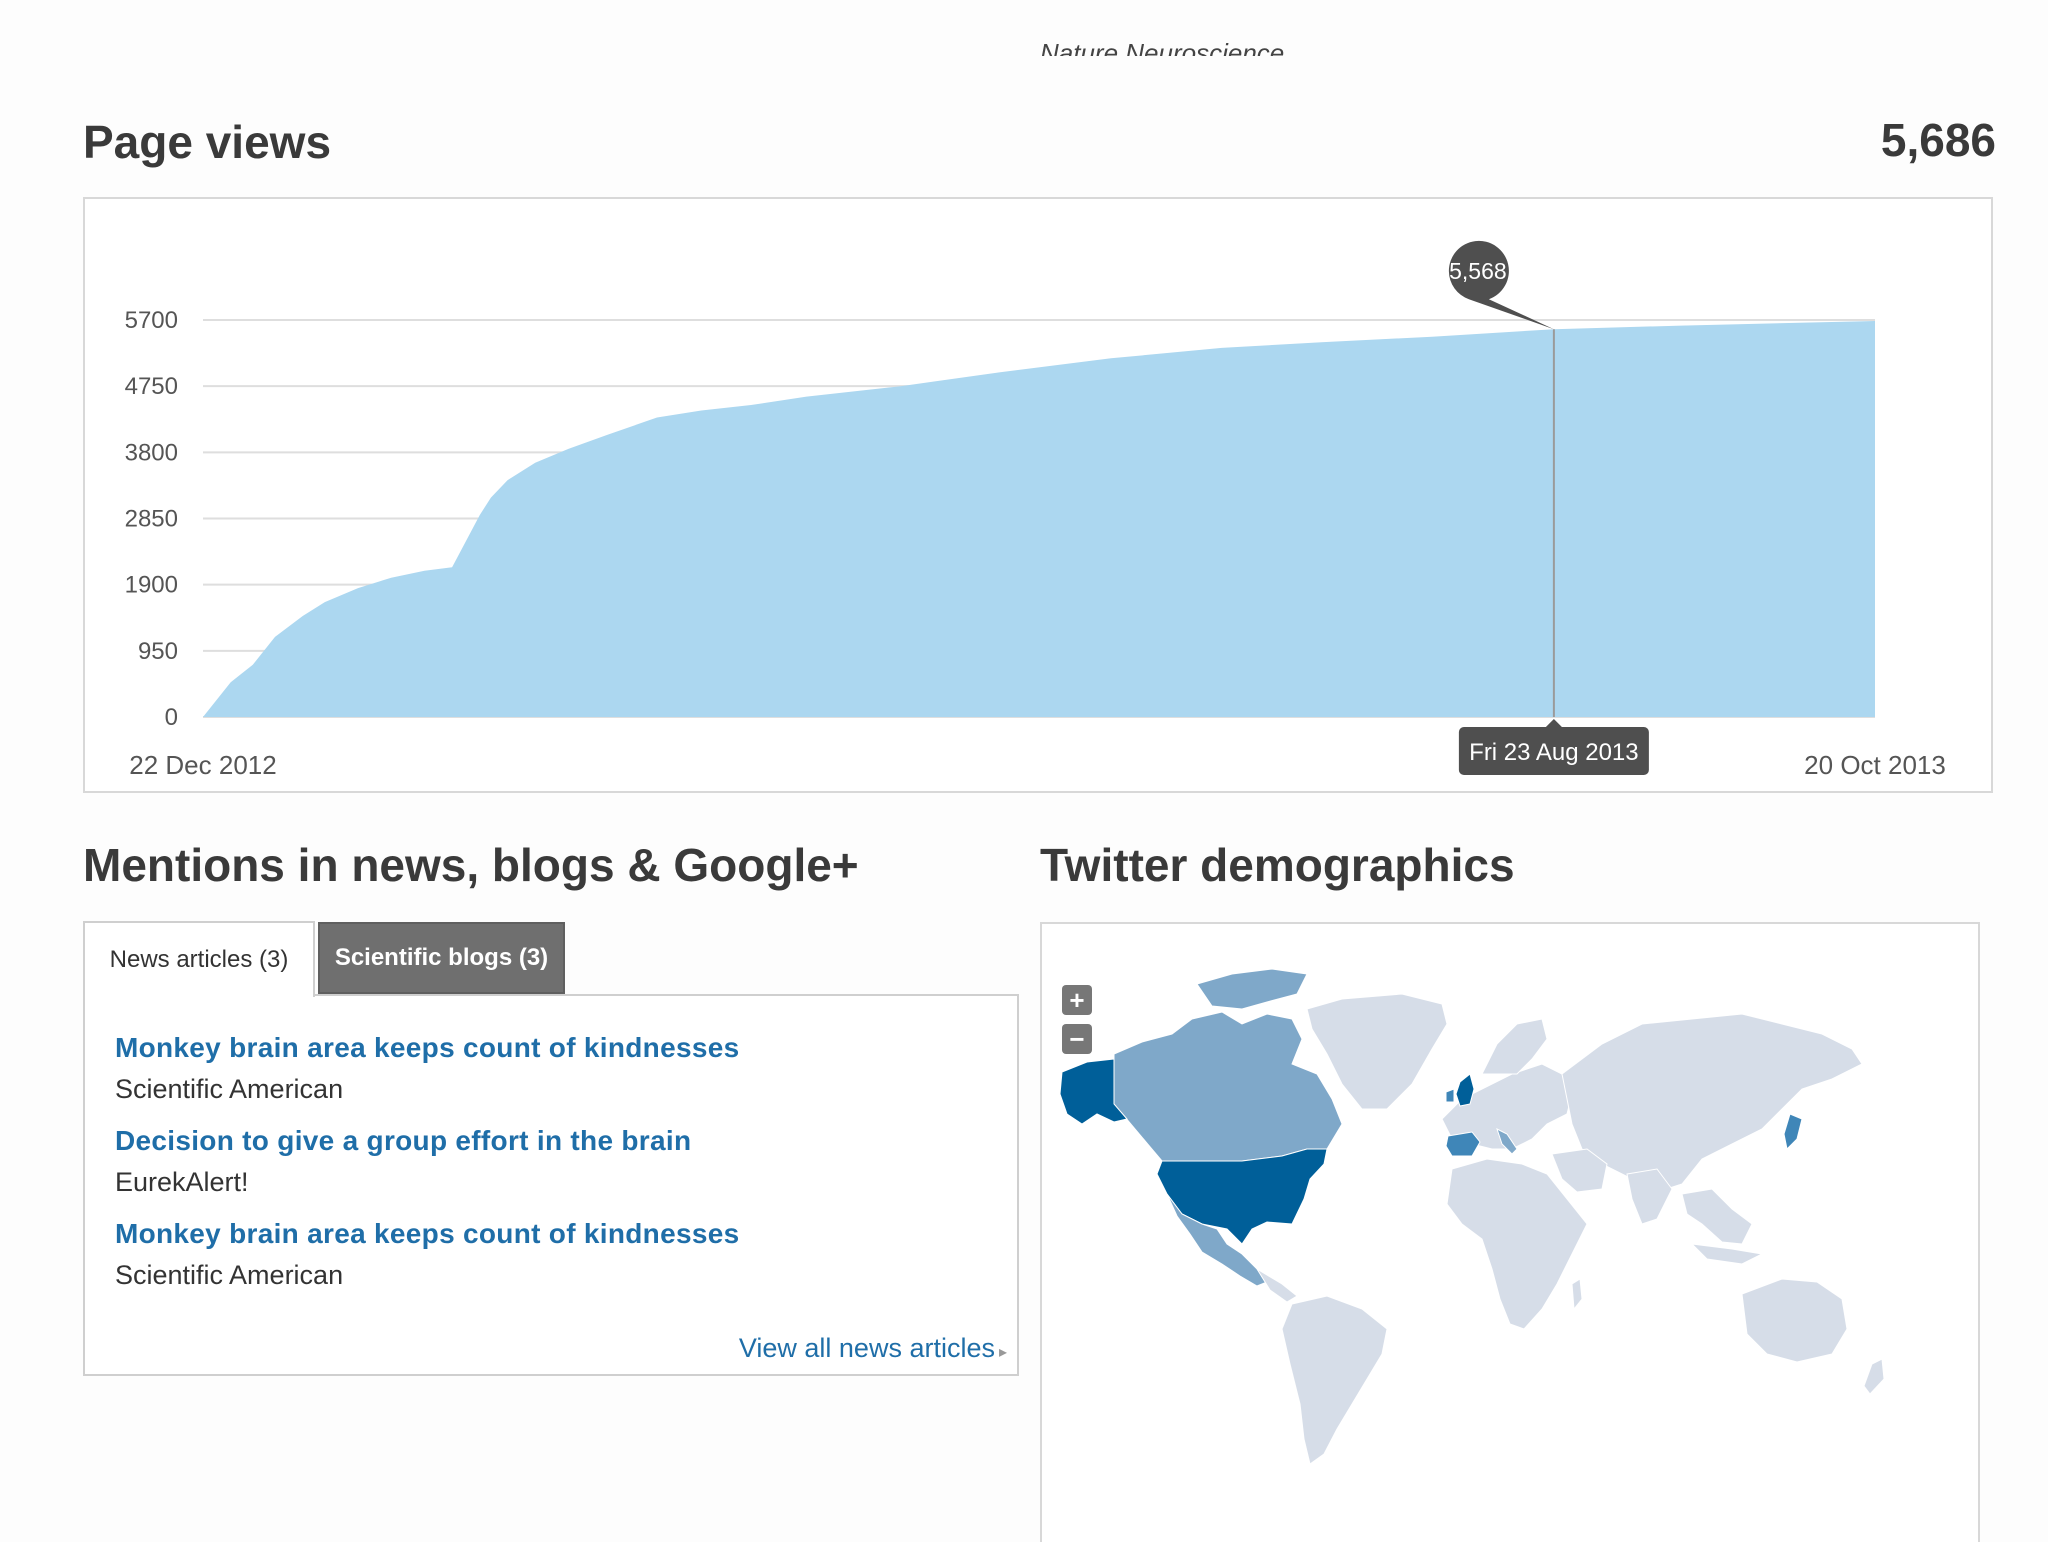 Image resolution: width=2048 pixels, height=1542 pixels. What do you see at coordinates (1478, 271) in the screenshot?
I see `value-tooltip-text: 5,568` at bounding box center [1478, 271].